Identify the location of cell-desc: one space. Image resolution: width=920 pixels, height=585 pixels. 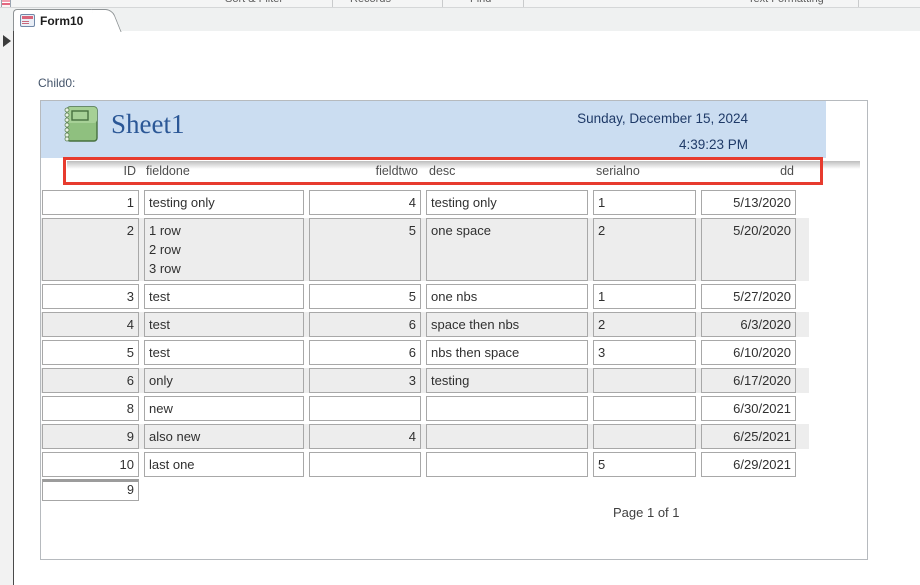
(507, 249).